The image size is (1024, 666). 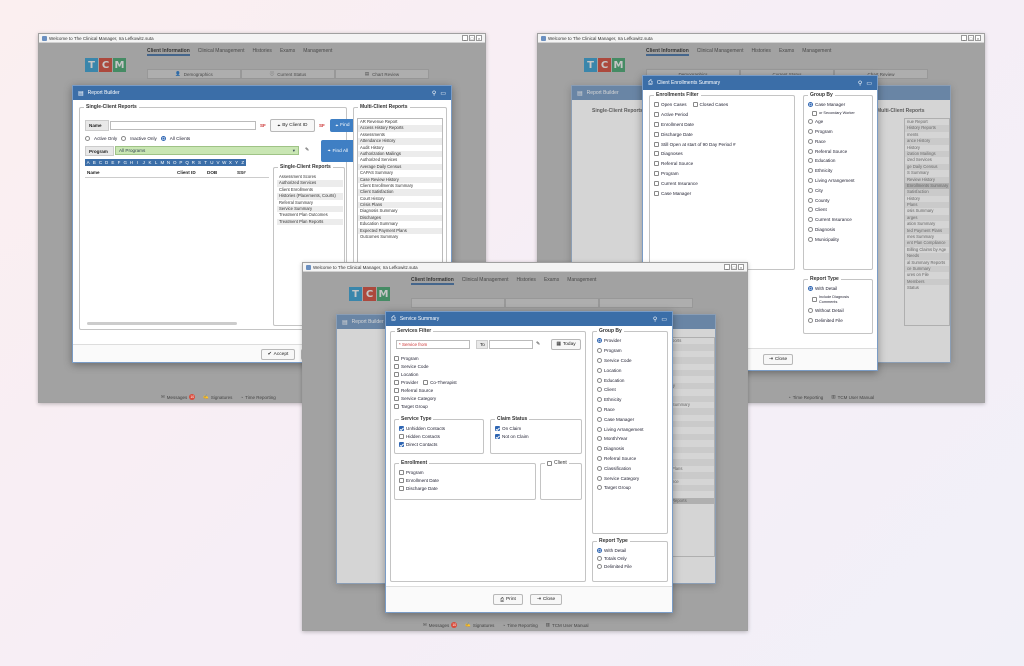 I want to click on group-client-radio, so click(x=810, y=210).